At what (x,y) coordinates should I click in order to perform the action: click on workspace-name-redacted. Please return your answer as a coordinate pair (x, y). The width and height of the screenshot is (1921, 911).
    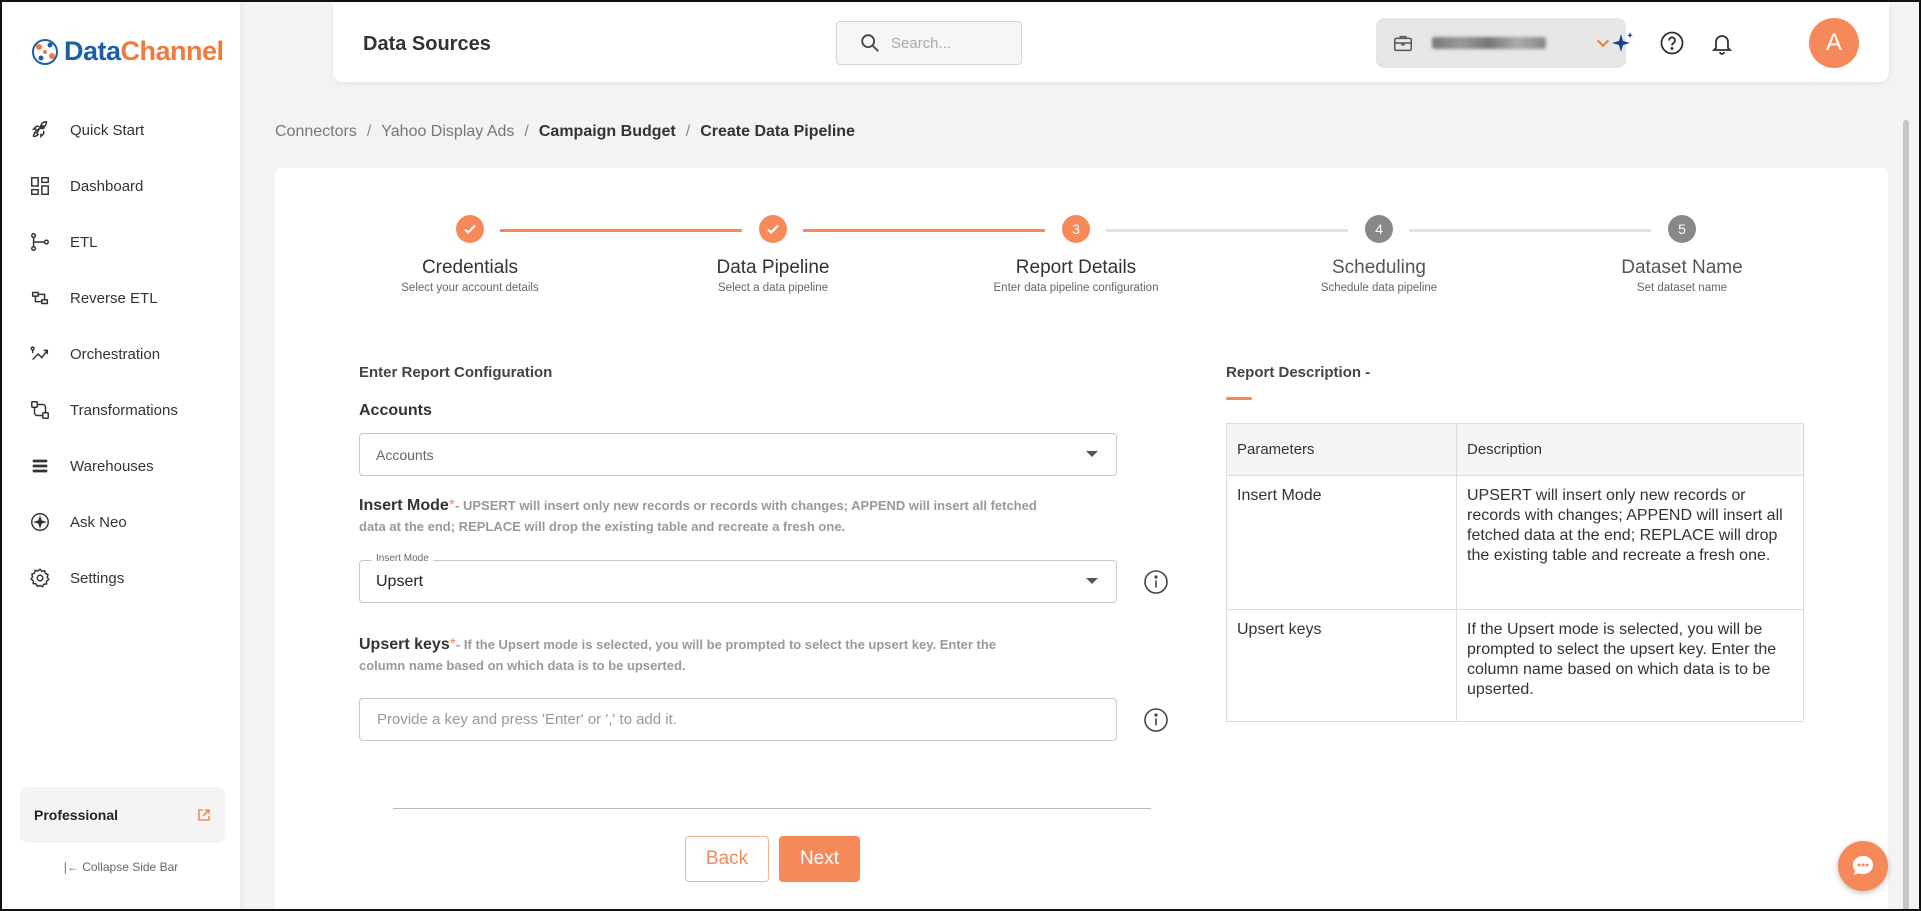
    Looking at the image, I should click on (1489, 43).